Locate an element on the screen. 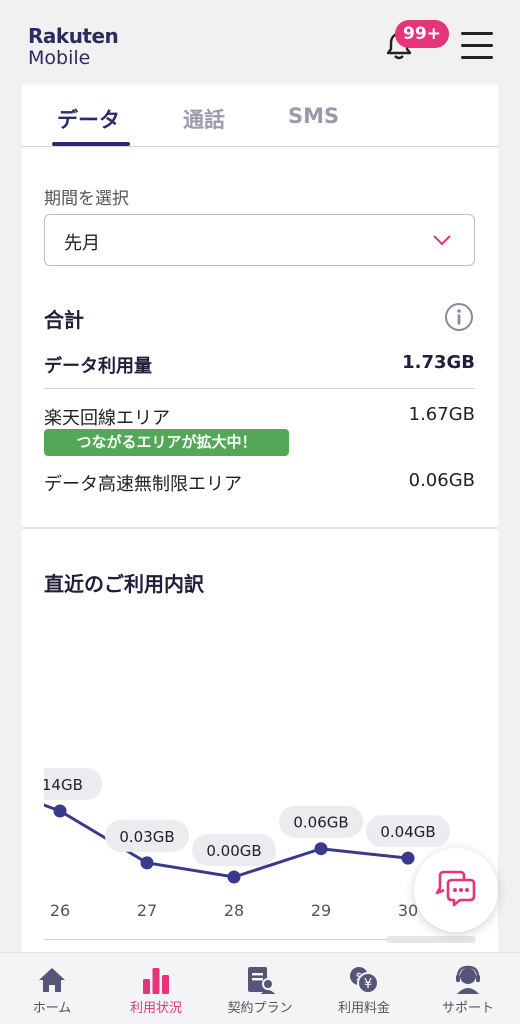  recent-usage-title: 直近のご利用内訳 is located at coordinates (124, 584).